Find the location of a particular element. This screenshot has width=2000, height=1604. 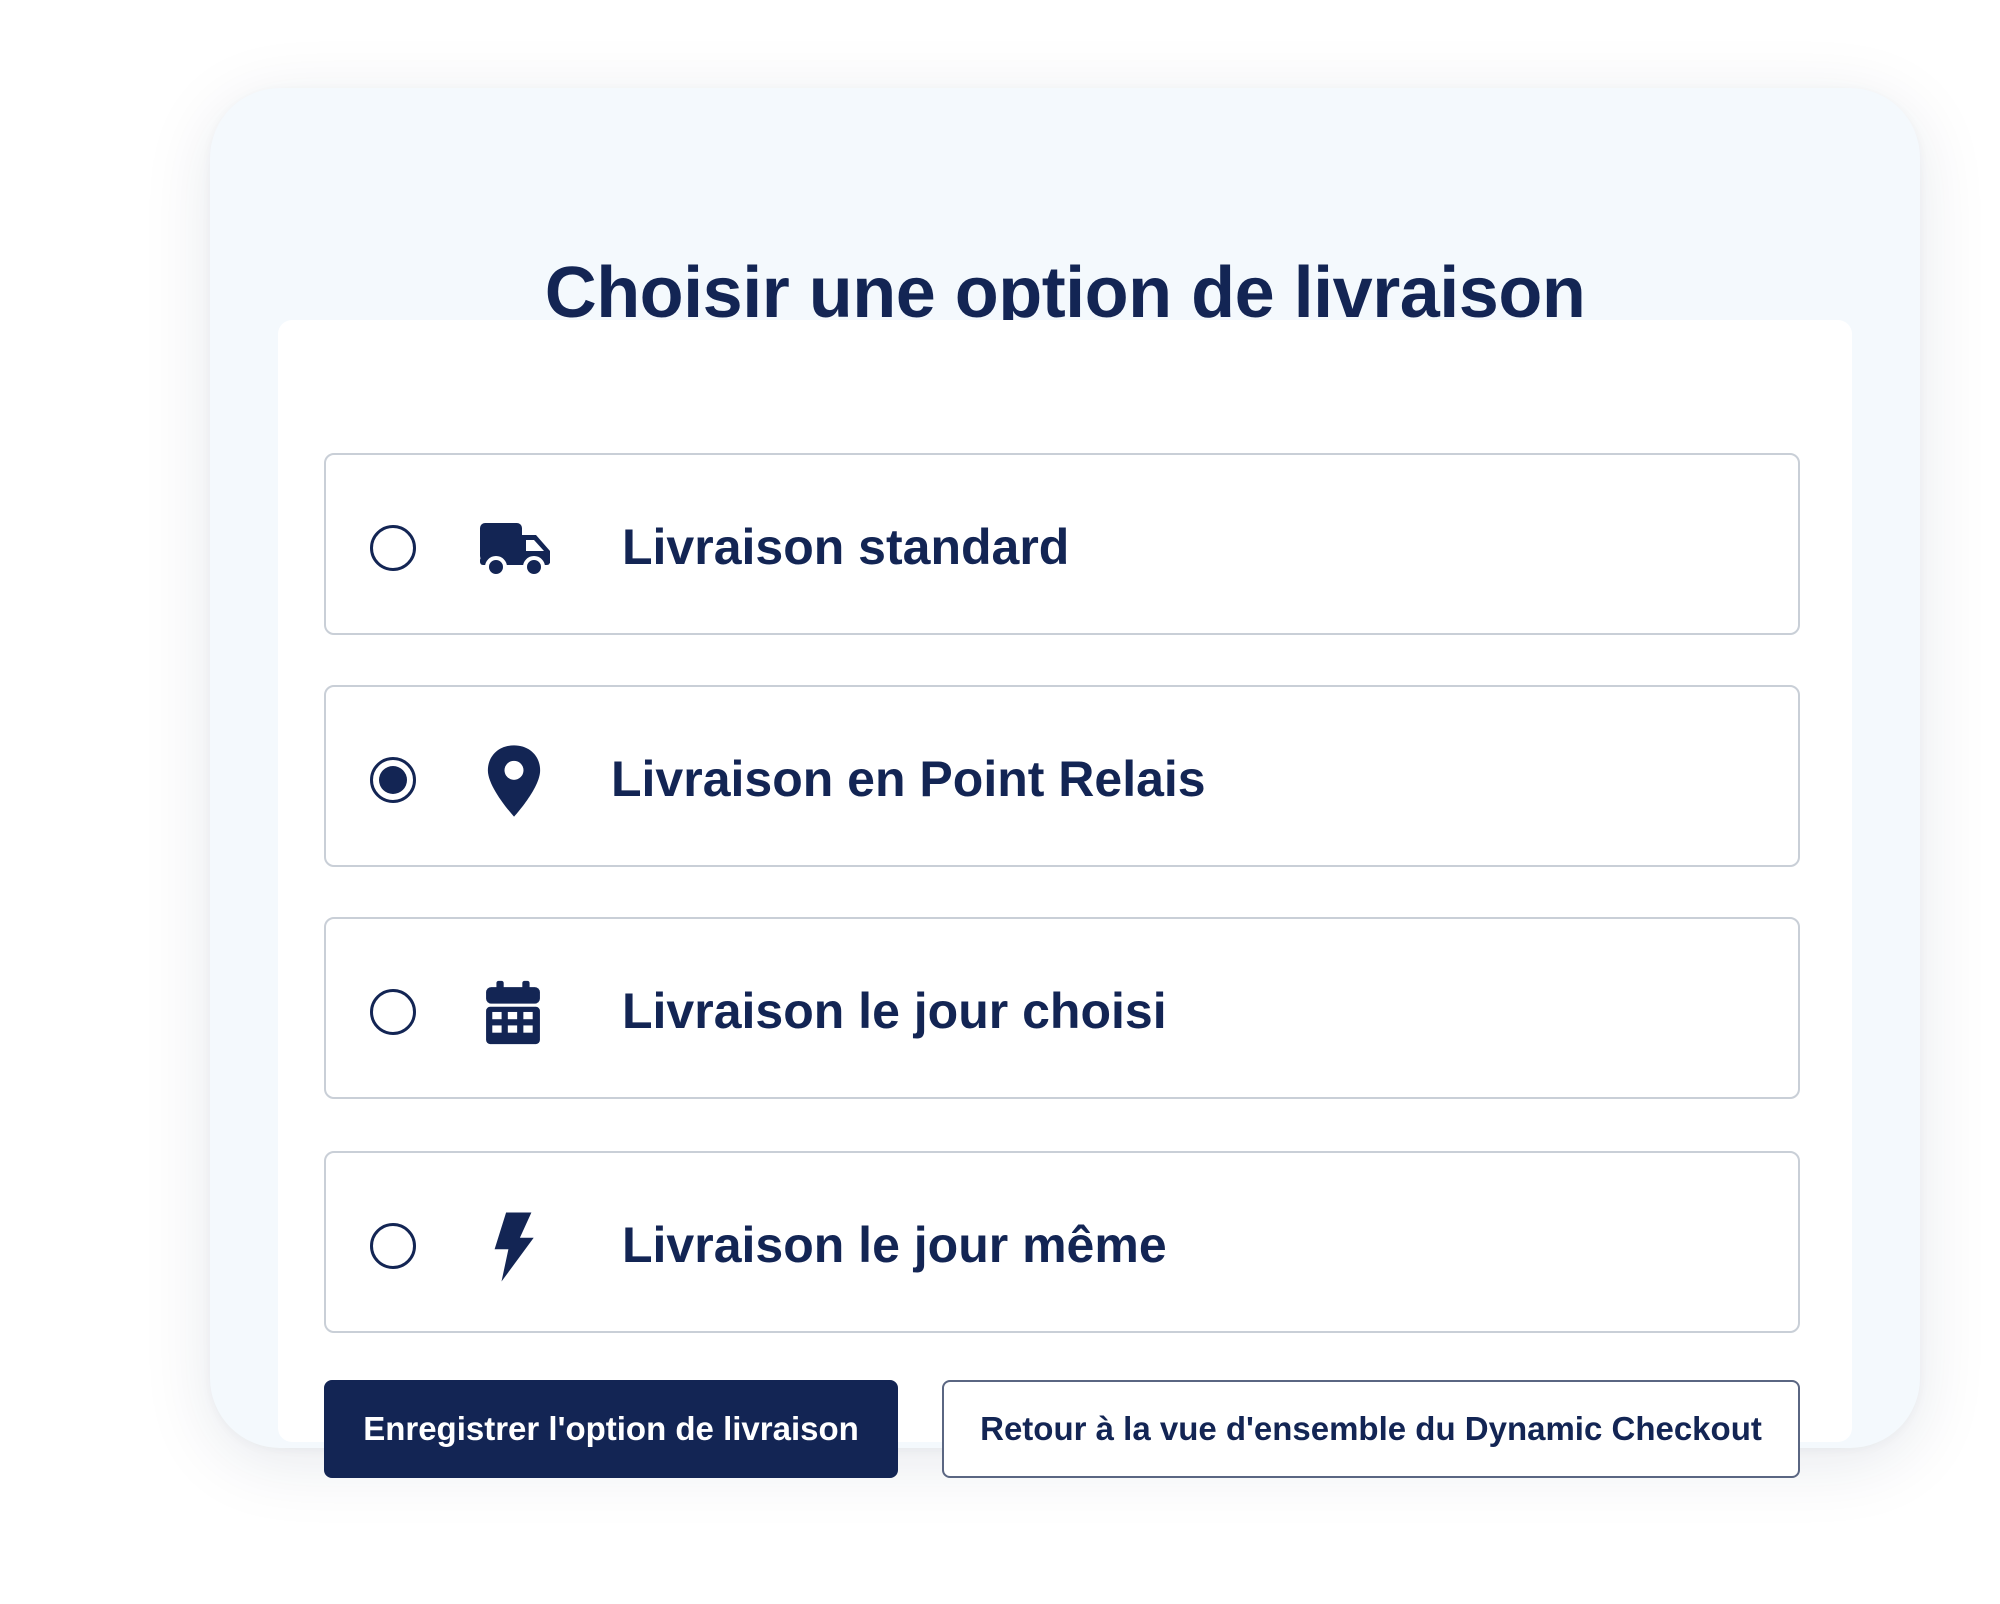

calendar-icon is located at coordinates (513, 1013).